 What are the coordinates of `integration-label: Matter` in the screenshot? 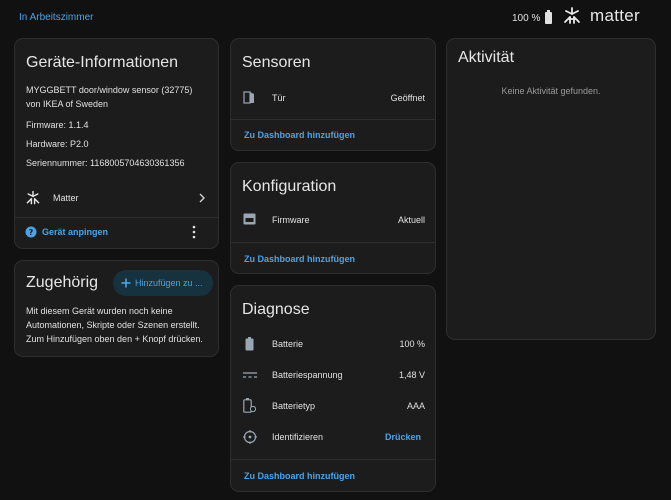 It's located at (66, 198).